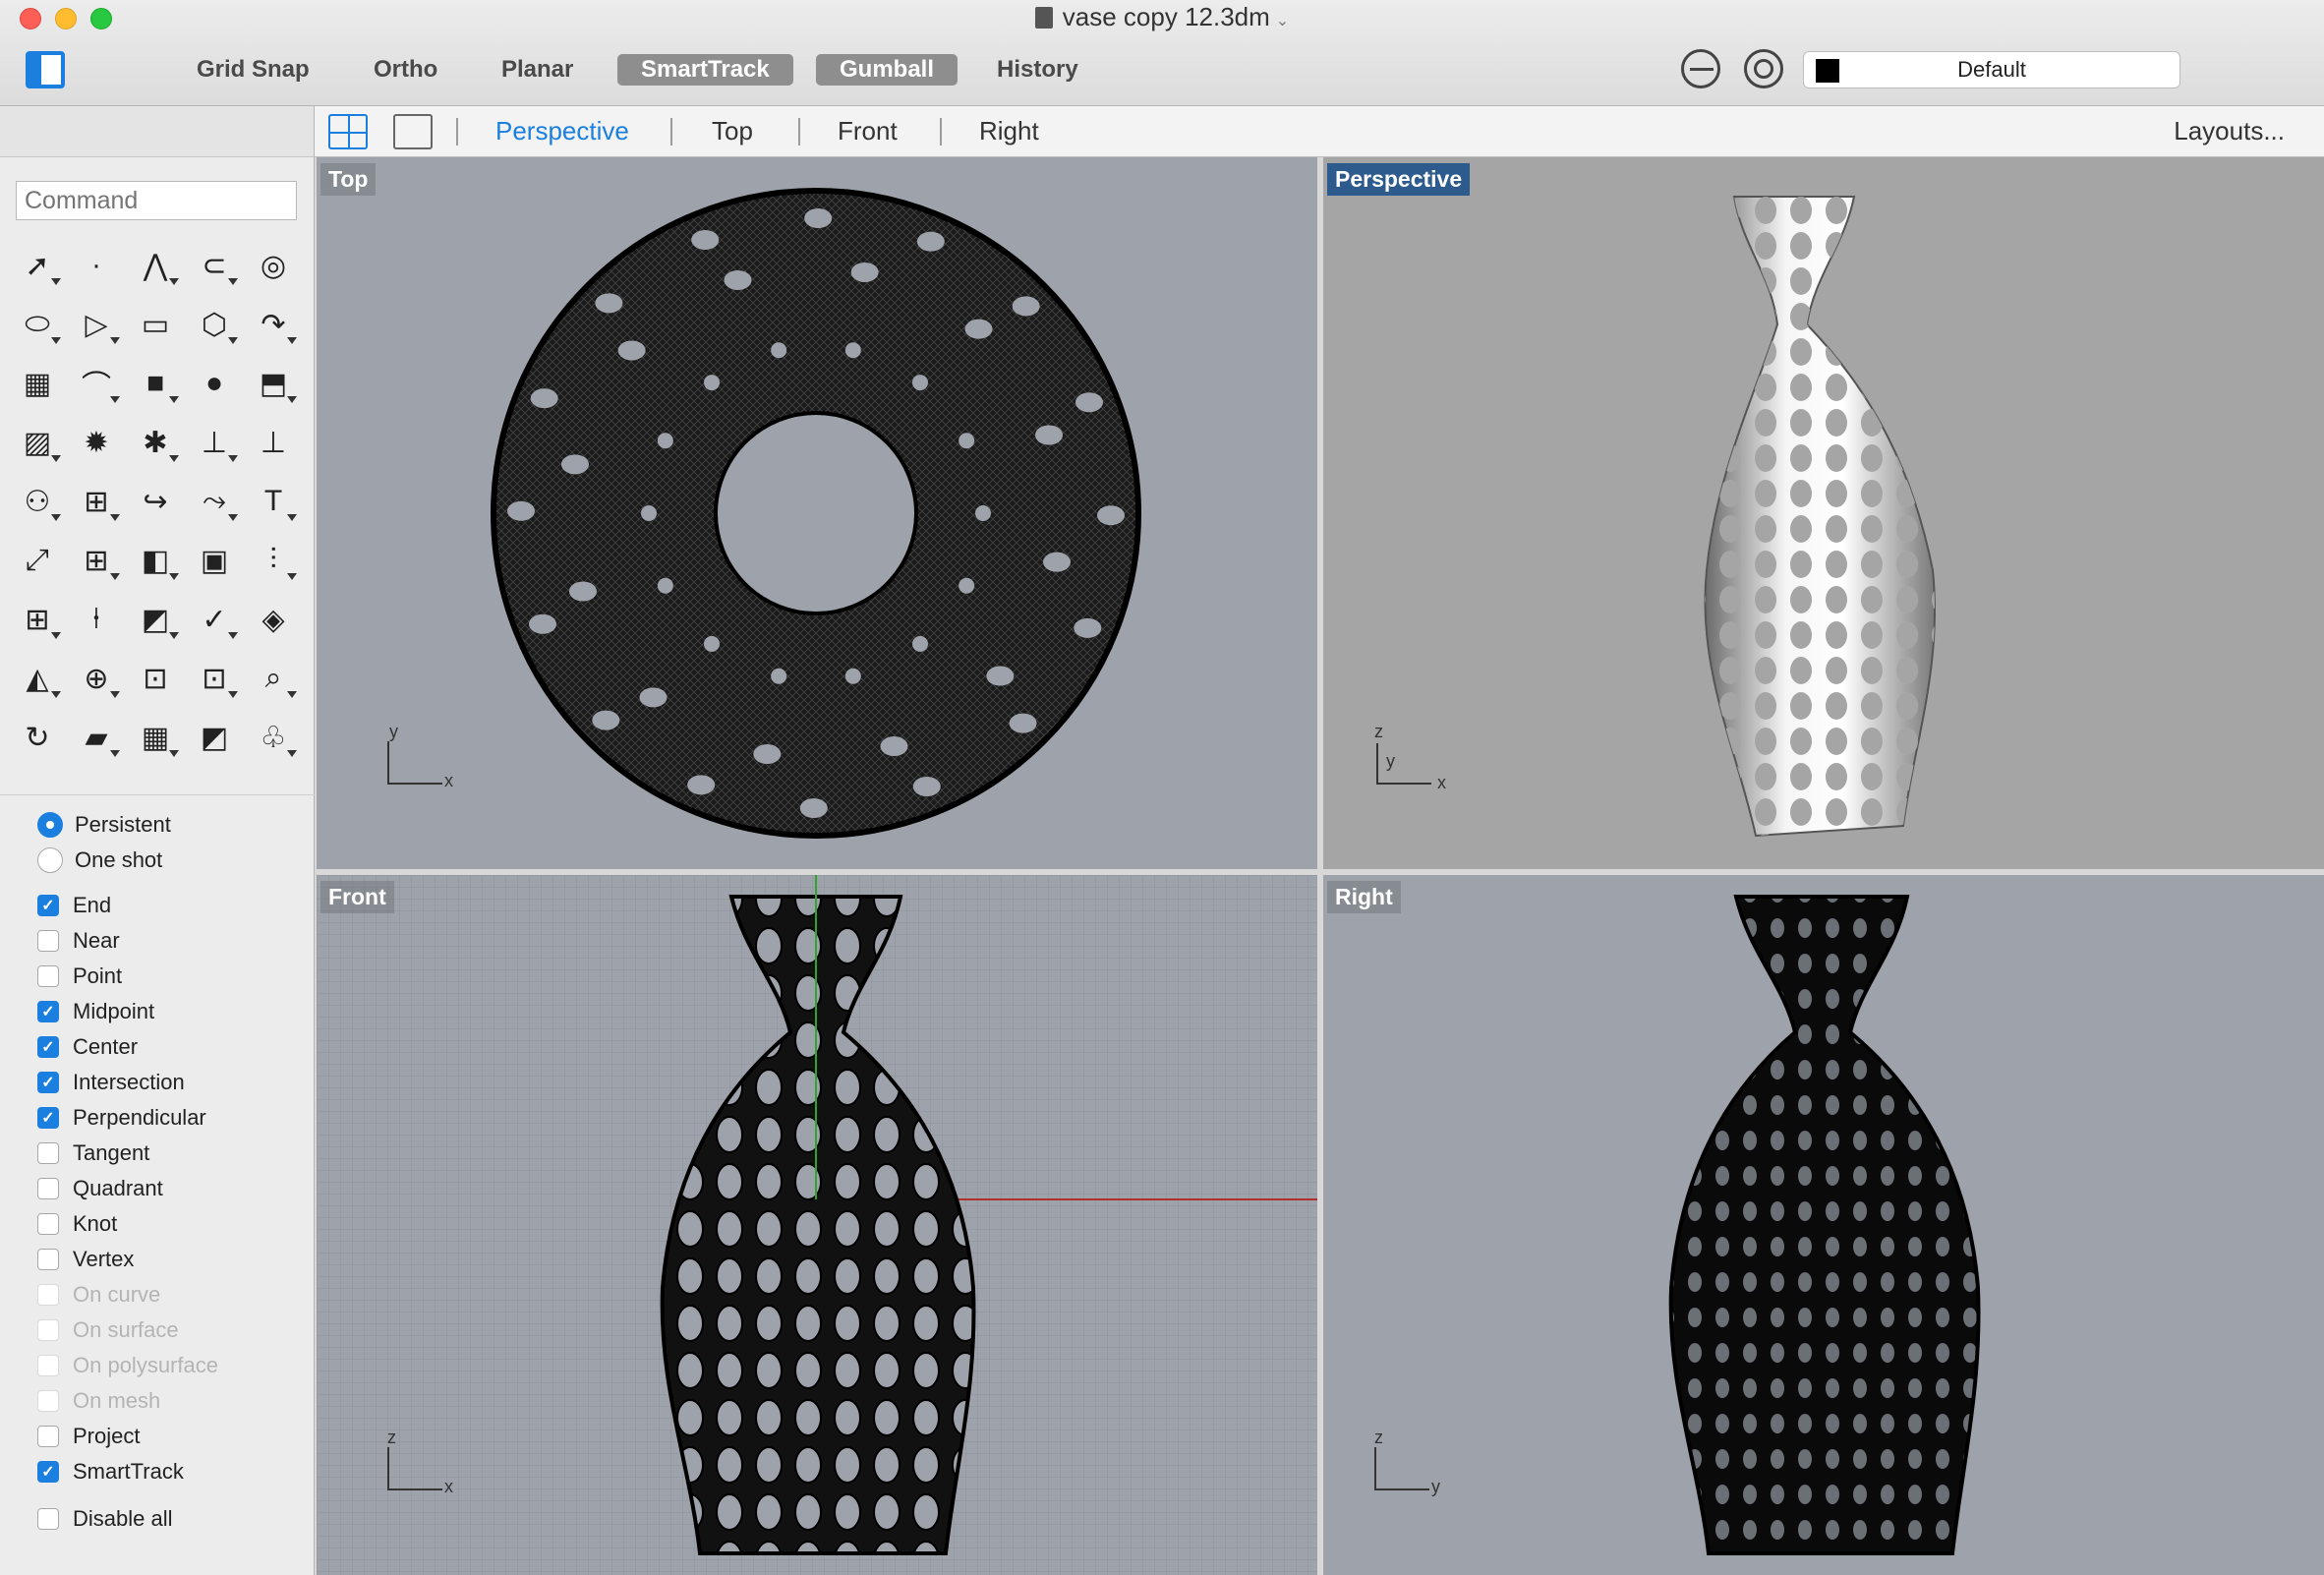  What do you see at coordinates (157, 1082) in the screenshot?
I see `osnap-intersection: ✓ Intersection` at bounding box center [157, 1082].